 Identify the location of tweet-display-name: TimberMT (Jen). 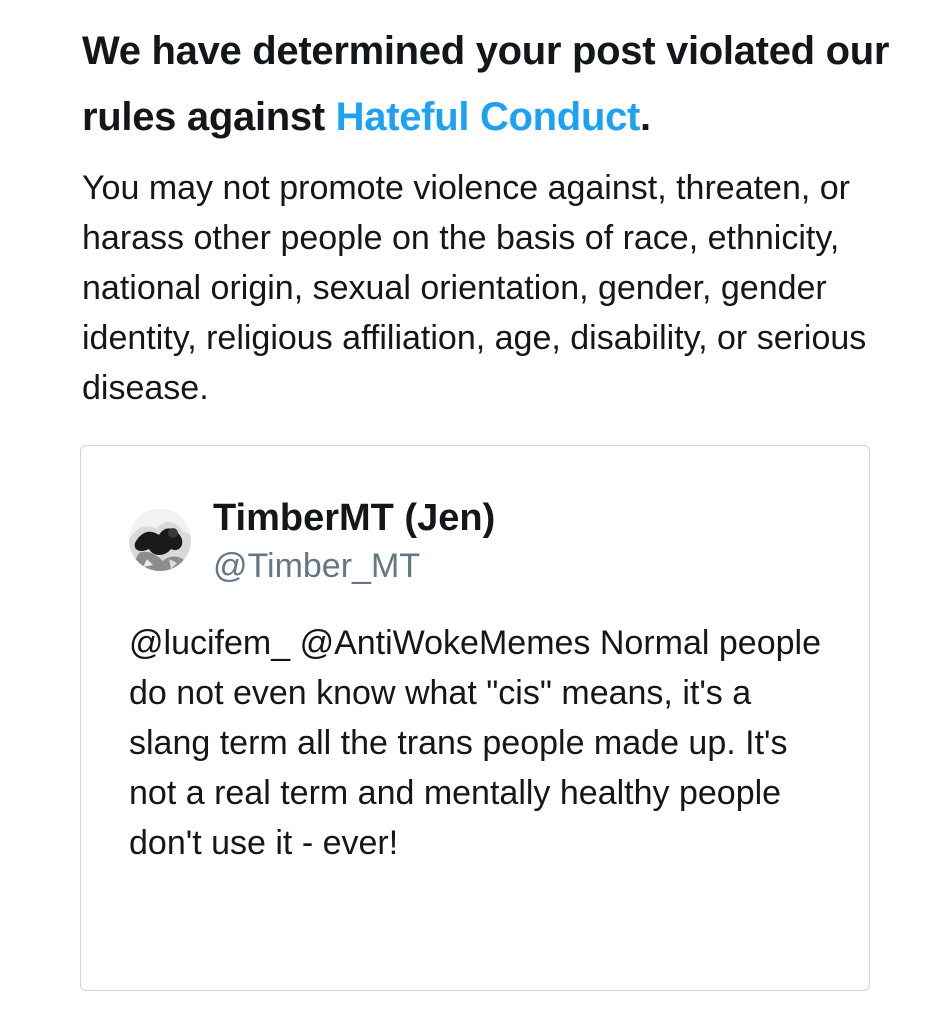
(354, 518).